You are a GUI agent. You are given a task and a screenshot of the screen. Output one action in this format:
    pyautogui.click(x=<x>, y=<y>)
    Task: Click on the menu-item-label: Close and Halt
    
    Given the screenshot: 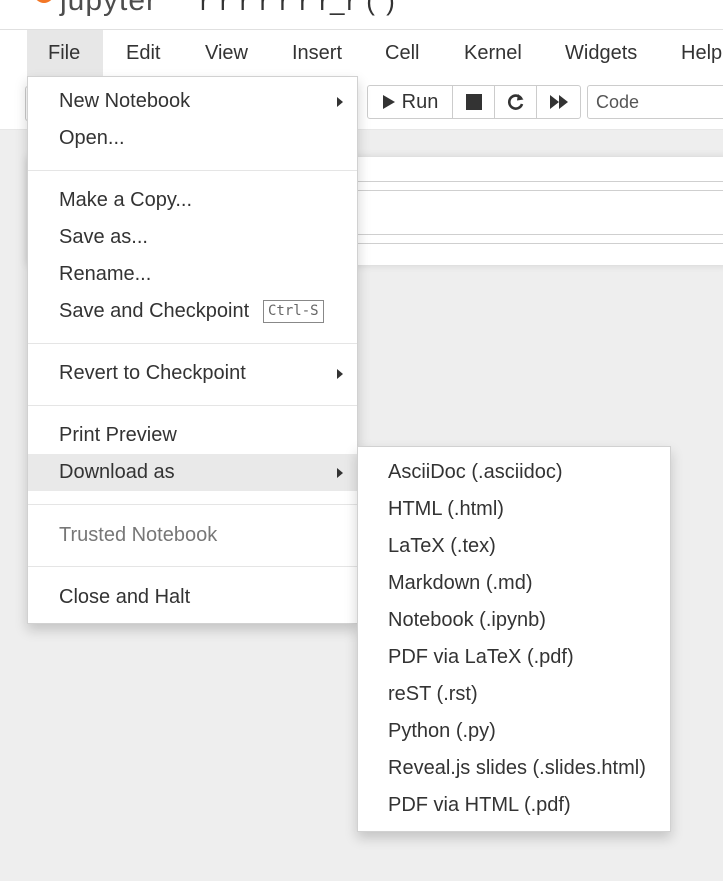 What is the action you would take?
    pyautogui.click(x=125, y=597)
    